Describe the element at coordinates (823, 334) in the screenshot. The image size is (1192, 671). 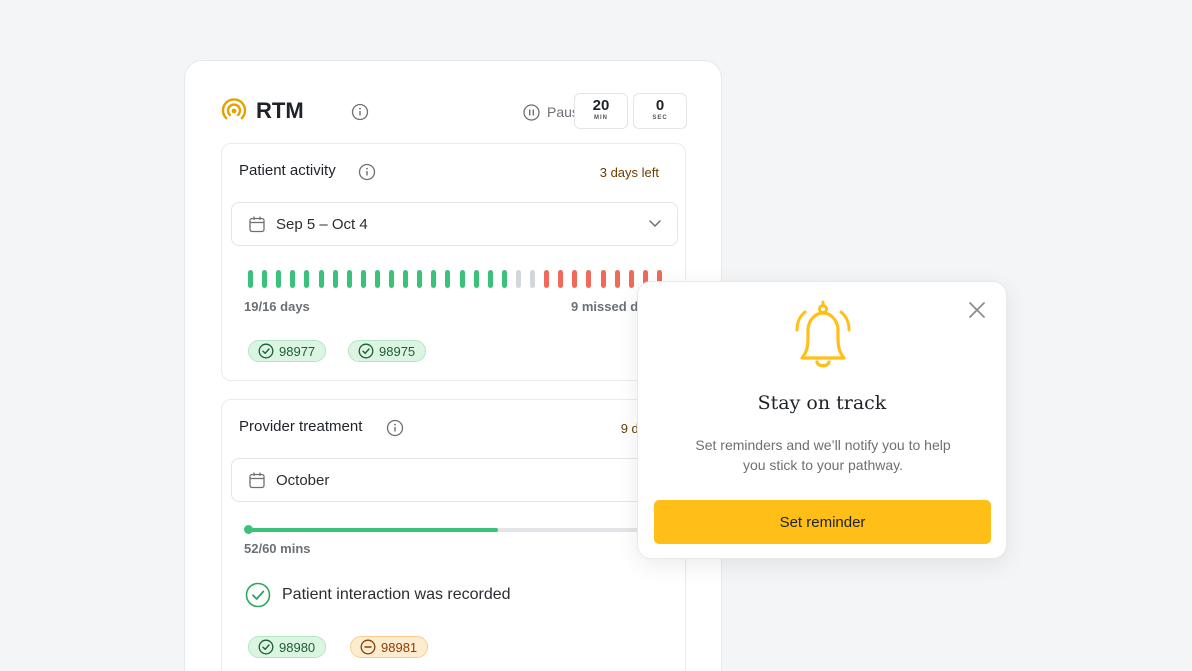
I see `bell-icon` at that location.